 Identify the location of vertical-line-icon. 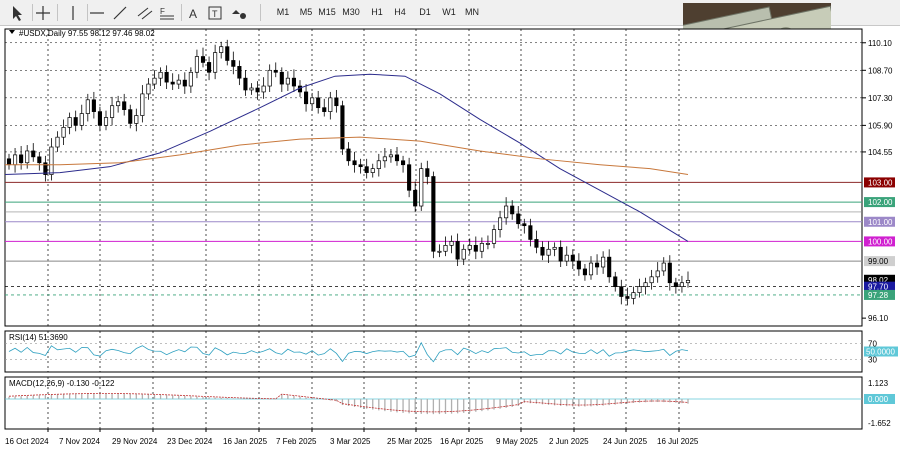
(73, 13).